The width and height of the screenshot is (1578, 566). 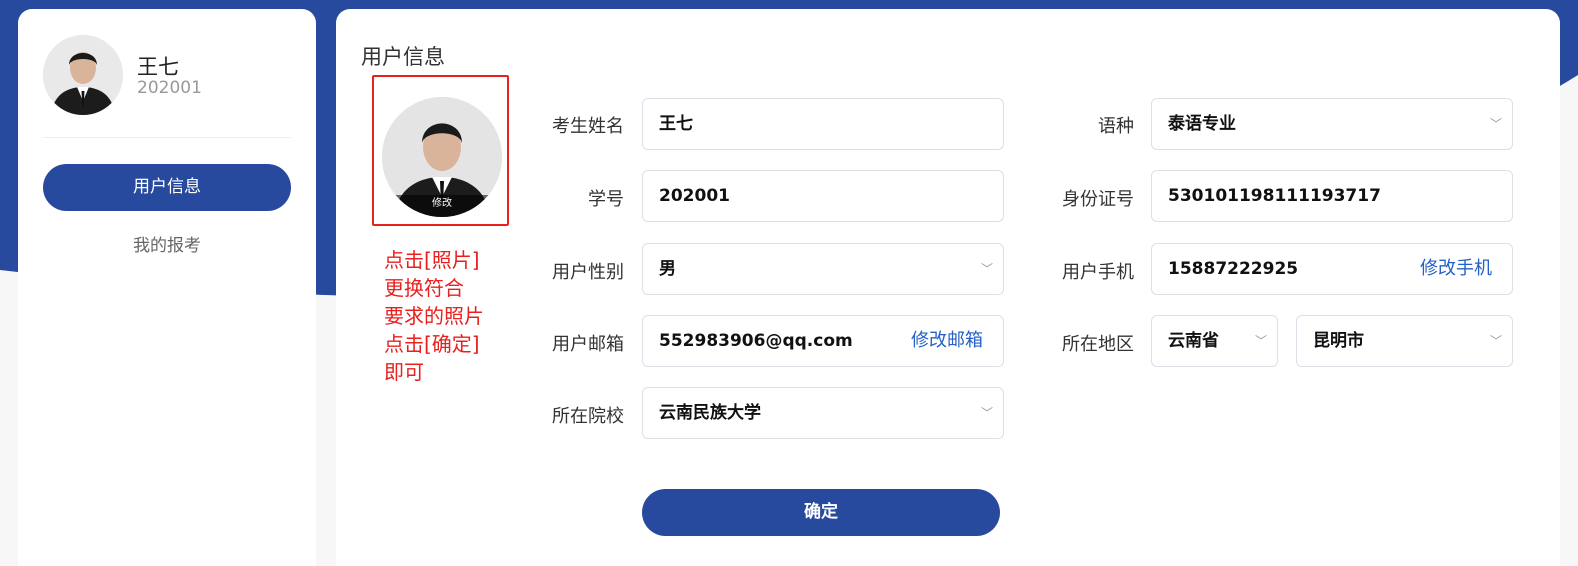 I want to click on name-value: 王七, so click(x=676, y=124).